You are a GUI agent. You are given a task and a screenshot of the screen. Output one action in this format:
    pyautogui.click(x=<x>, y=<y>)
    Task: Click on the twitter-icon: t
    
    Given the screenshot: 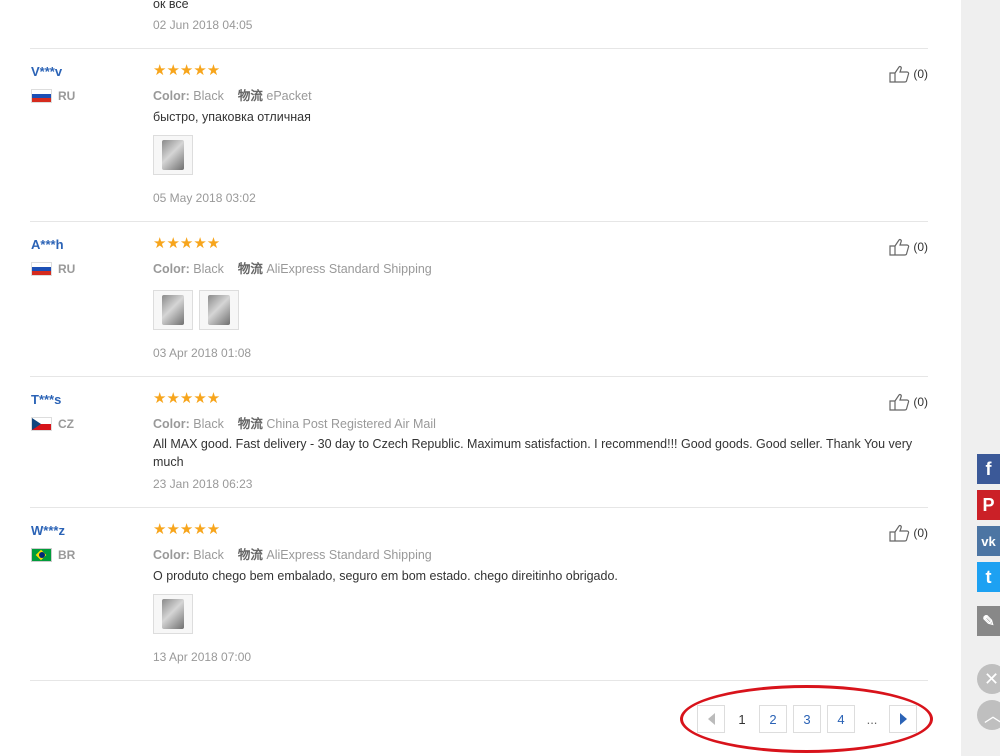 What is the action you would take?
    pyautogui.click(x=988, y=576)
    